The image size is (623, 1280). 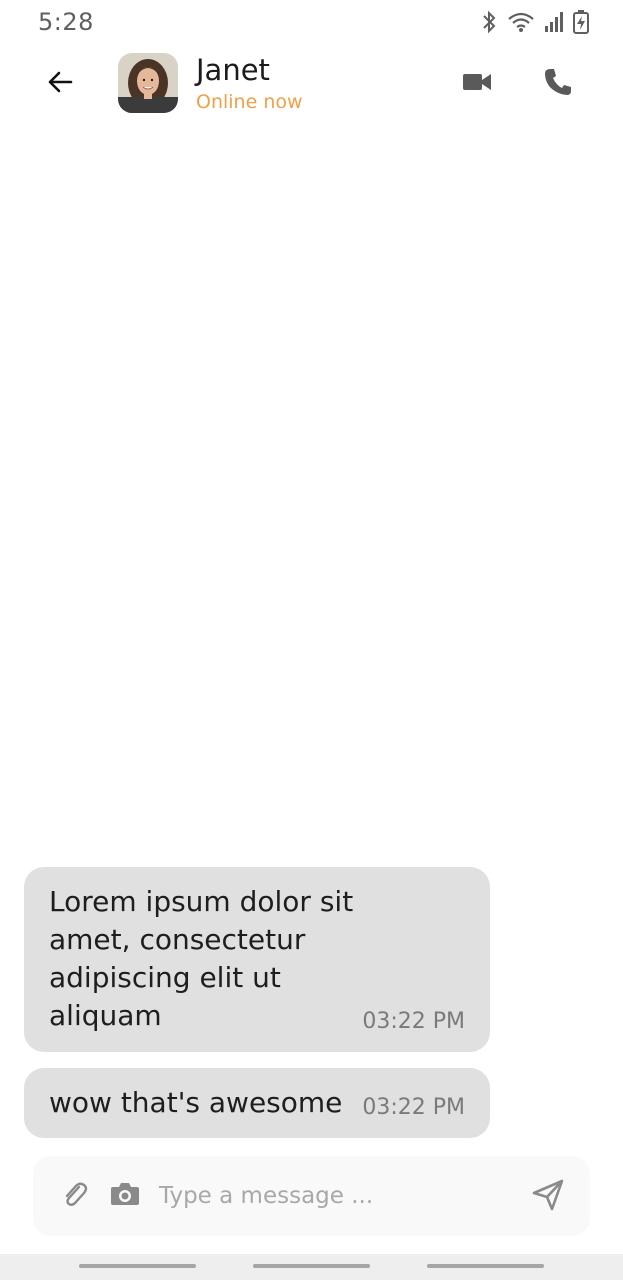 What do you see at coordinates (249, 102) in the screenshot?
I see `contact-status: Online now` at bounding box center [249, 102].